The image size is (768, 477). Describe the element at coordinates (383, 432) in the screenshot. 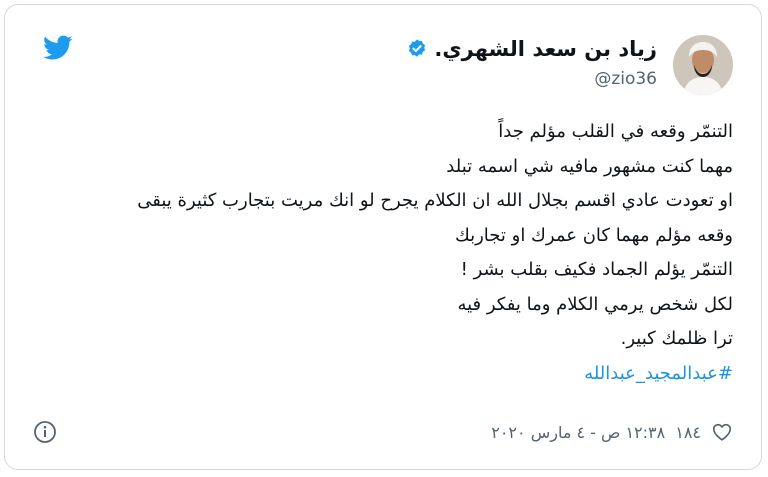

I see `tweet-footer: ١٨٤ ١٢:٣٨ ص - ٤ مارس ٢٠٢٠` at that location.